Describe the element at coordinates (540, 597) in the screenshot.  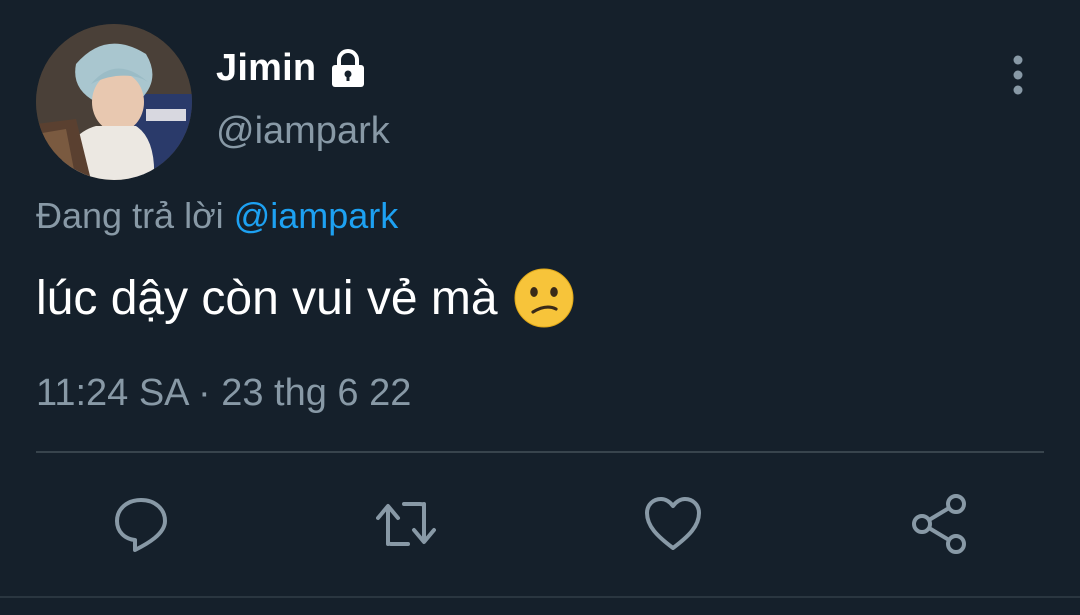
I see `bottom-divider` at that location.